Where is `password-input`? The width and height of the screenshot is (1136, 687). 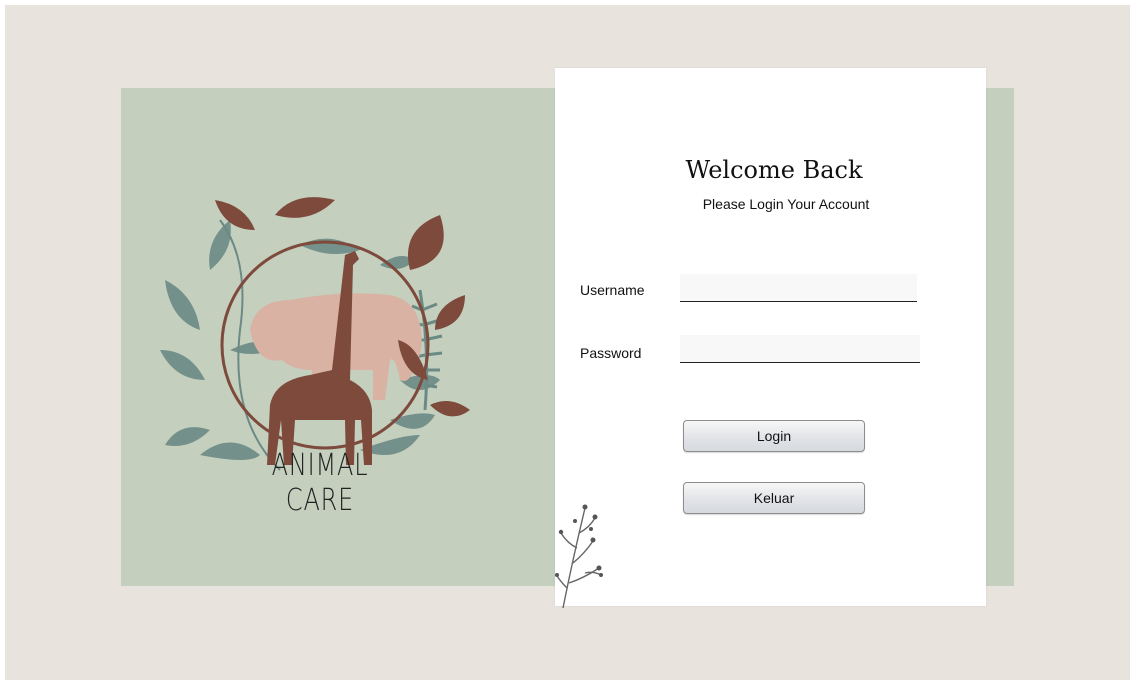
password-input is located at coordinates (800, 349).